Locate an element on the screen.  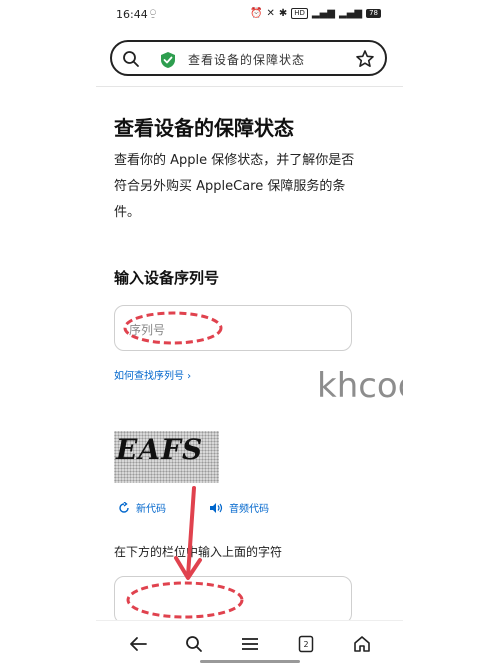
new-code-button: 新代码 is located at coordinates (142, 507).